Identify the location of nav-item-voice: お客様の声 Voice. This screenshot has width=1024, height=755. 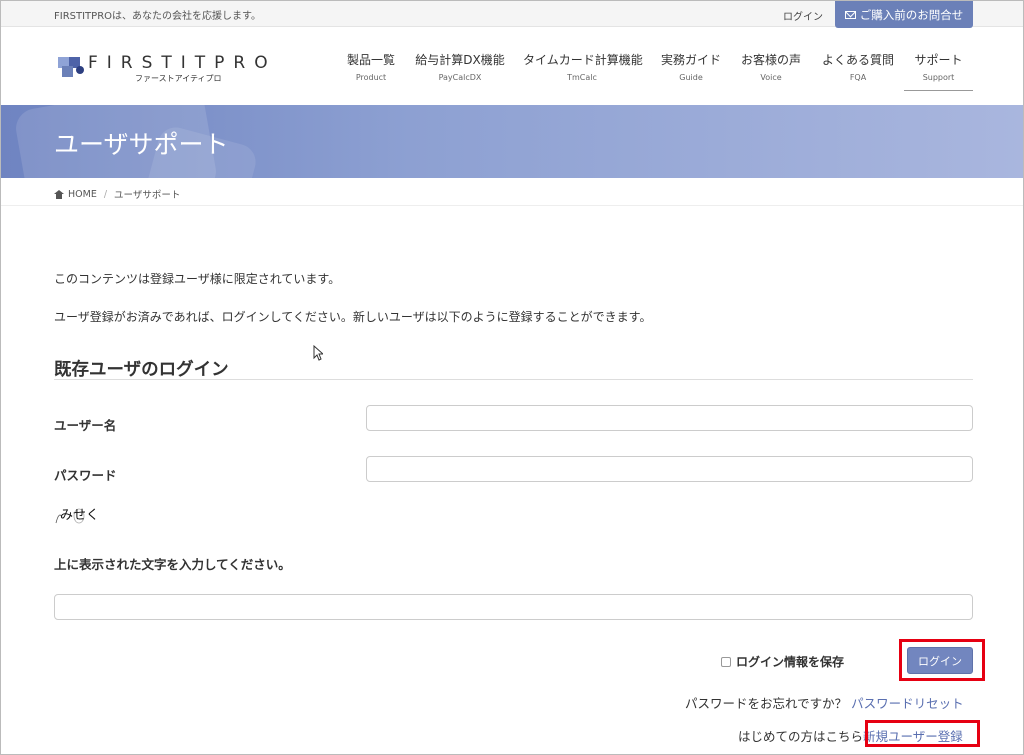
(771, 66).